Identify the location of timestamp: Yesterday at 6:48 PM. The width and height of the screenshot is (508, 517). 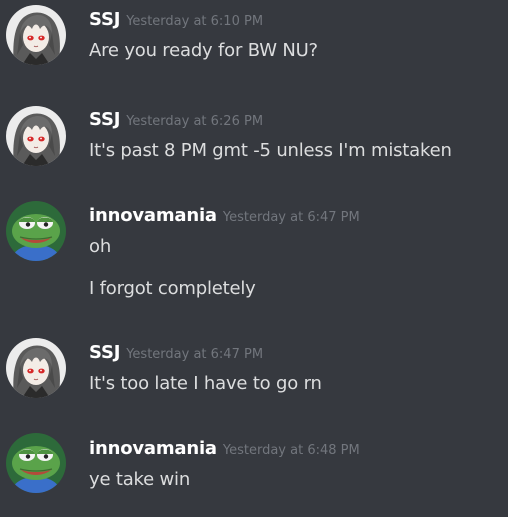
(291, 450).